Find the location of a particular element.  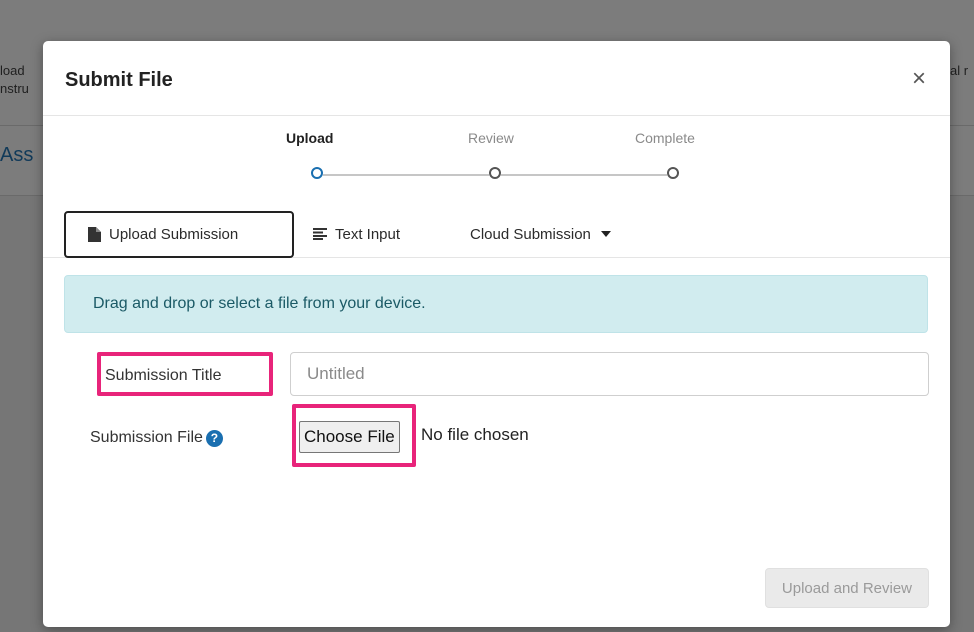

tab-text-input: Text Input is located at coordinates (356, 234).